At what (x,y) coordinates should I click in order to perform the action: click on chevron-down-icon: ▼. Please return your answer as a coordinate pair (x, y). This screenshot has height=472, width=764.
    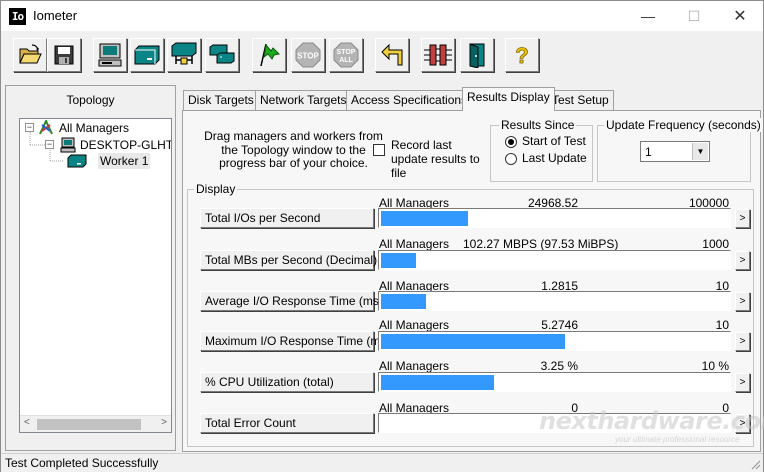
    Looking at the image, I should click on (700, 151).